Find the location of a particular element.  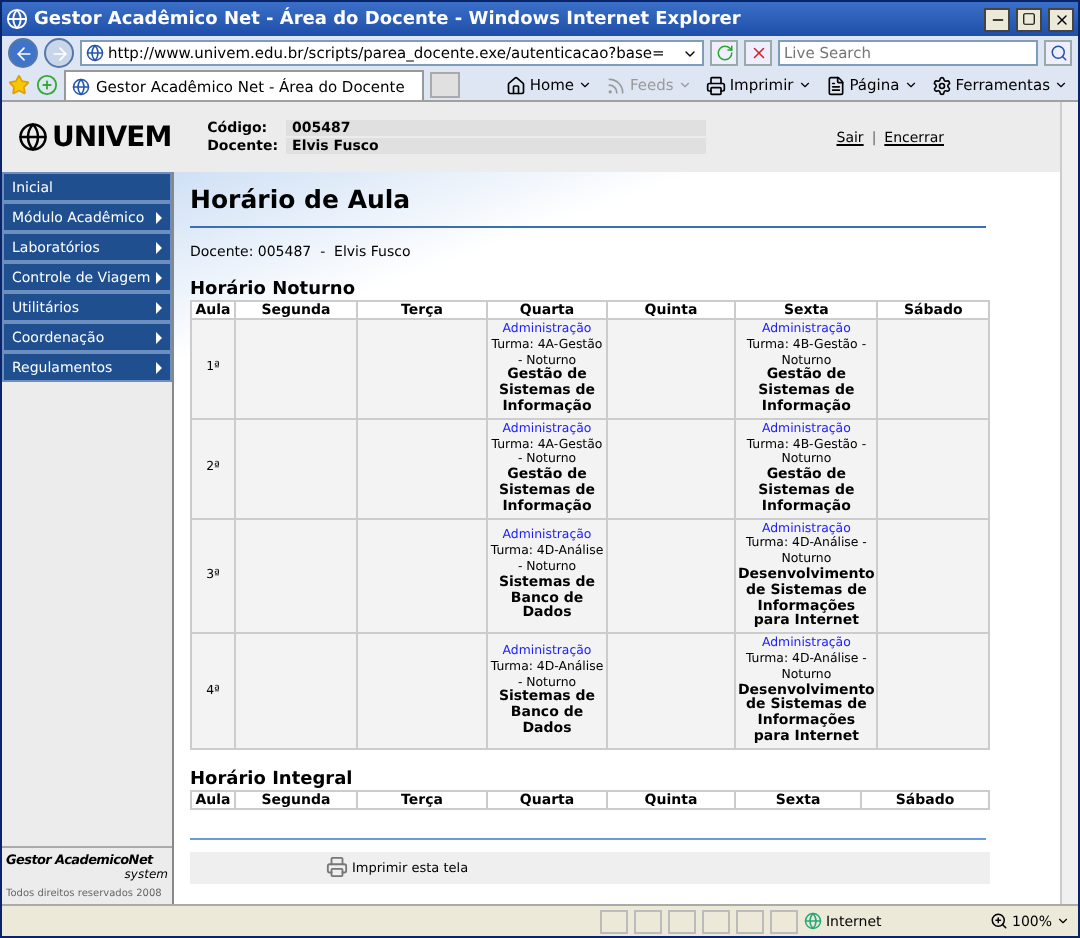

logo-text: UNIVEM is located at coordinates (112, 137).